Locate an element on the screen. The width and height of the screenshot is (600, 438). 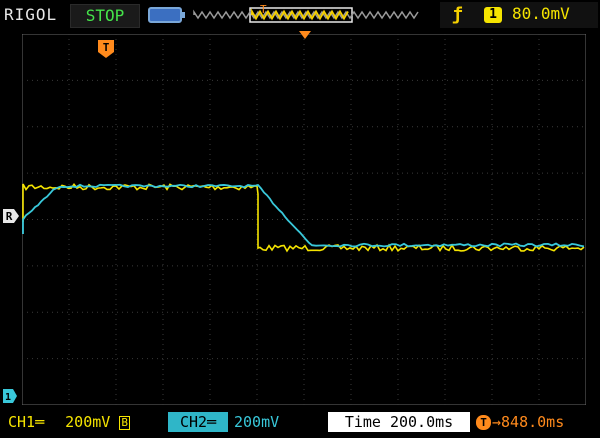
trigger-info: ƒ 1 80.0mV is located at coordinates (519, 15).